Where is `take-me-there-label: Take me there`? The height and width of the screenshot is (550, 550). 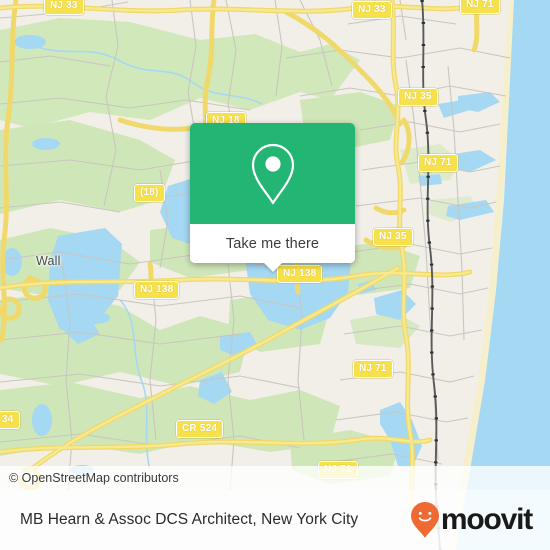
take-me-there-label: Take me there is located at coordinates (272, 243).